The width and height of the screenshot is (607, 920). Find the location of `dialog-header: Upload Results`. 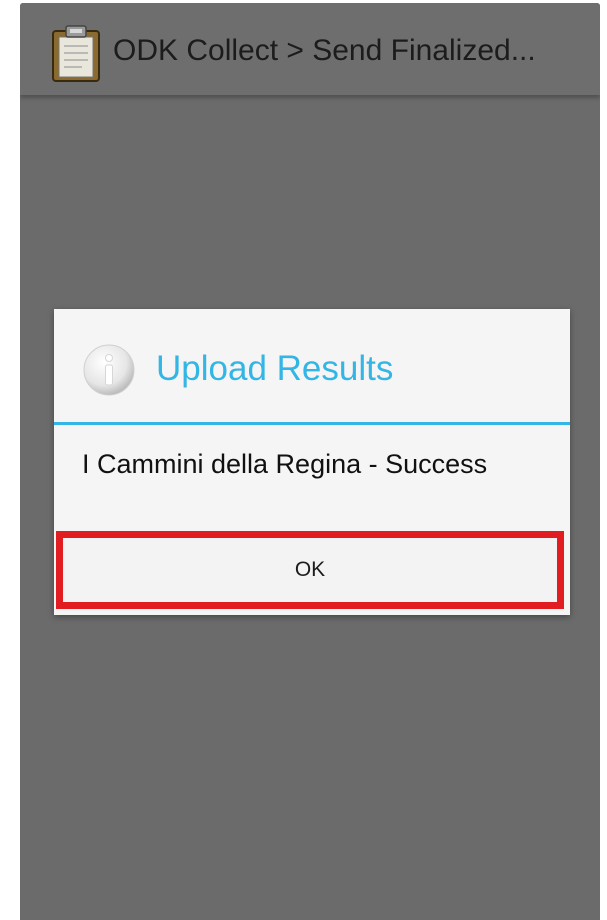

dialog-header: Upload Results is located at coordinates (312, 367).